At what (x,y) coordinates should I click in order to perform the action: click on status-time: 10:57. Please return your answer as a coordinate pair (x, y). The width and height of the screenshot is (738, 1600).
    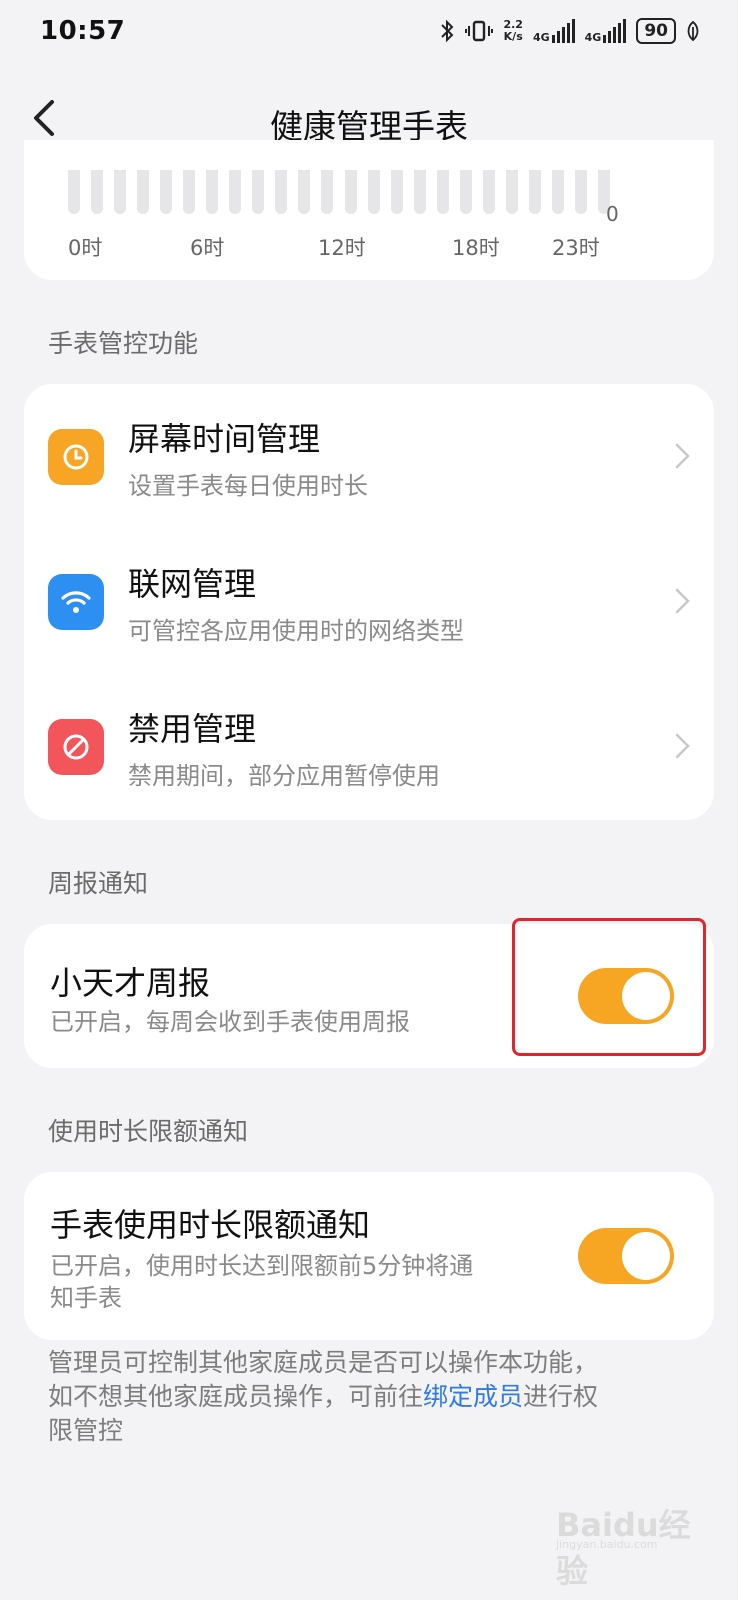
    Looking at the image, I should click on (83, 31).